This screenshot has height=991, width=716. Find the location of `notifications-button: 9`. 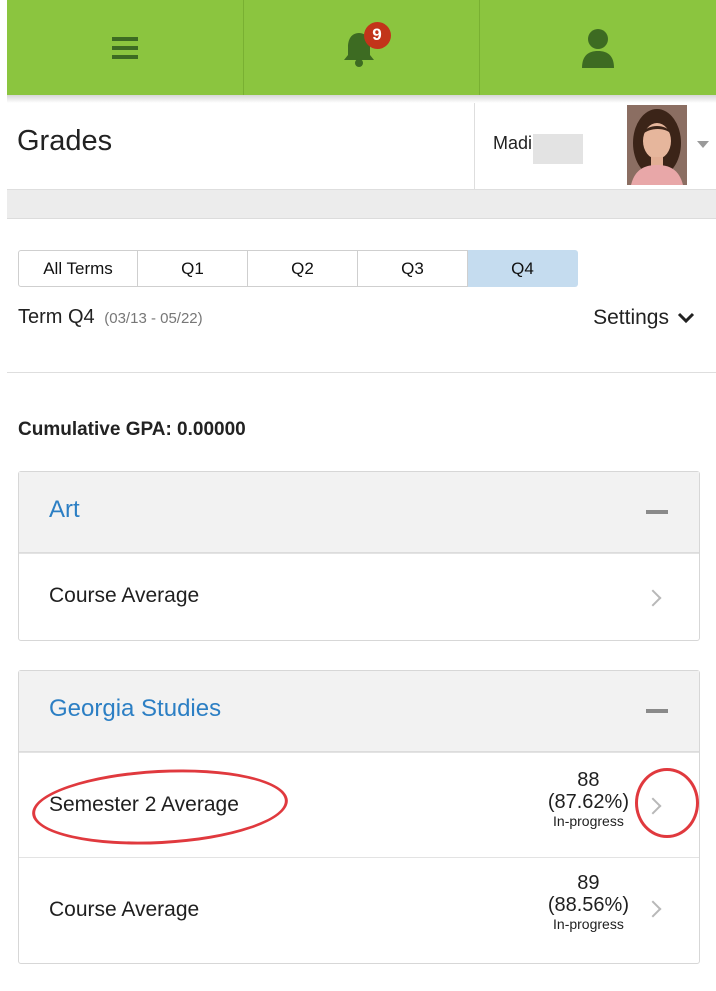

notifications-button: 9 is located at coordinates (361, 47).